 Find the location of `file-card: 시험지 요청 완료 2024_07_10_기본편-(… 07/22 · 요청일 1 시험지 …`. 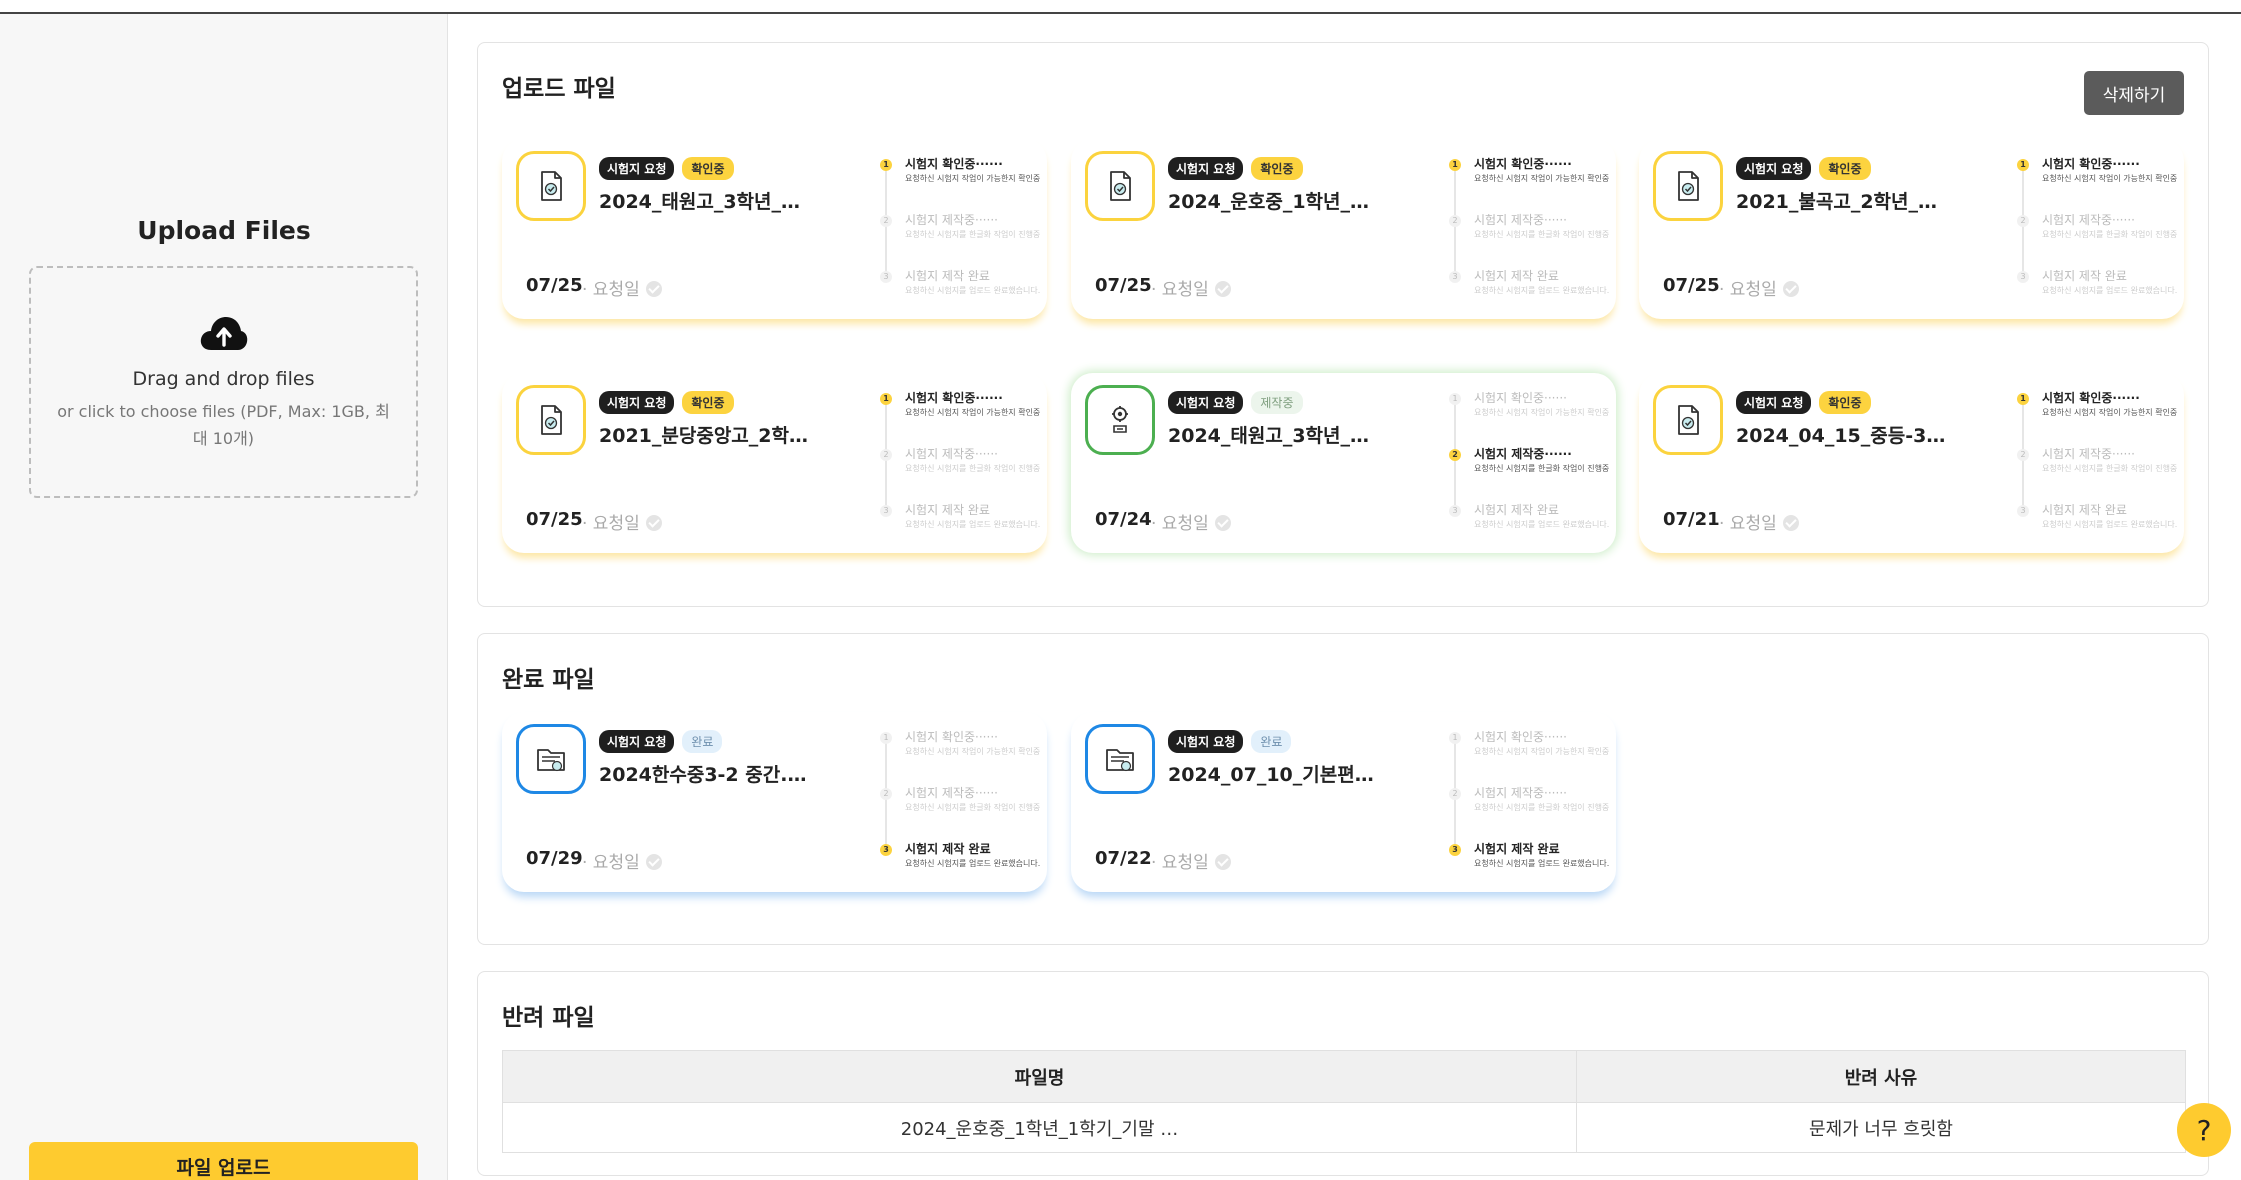

file-card: 시험지 요청 완료 2024_07_10_기본편-(… 07/22 · 요청일 1 시험지 … is located at coordinates (1343, 802).